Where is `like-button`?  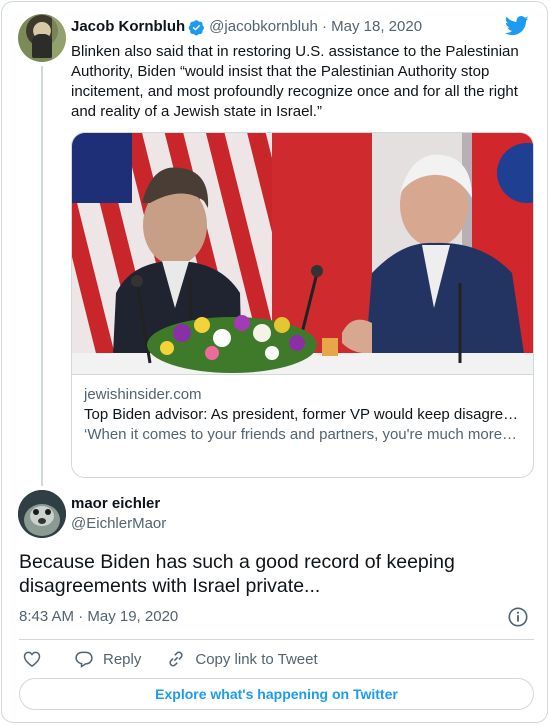 like-button is located at coordinates (32, 659).